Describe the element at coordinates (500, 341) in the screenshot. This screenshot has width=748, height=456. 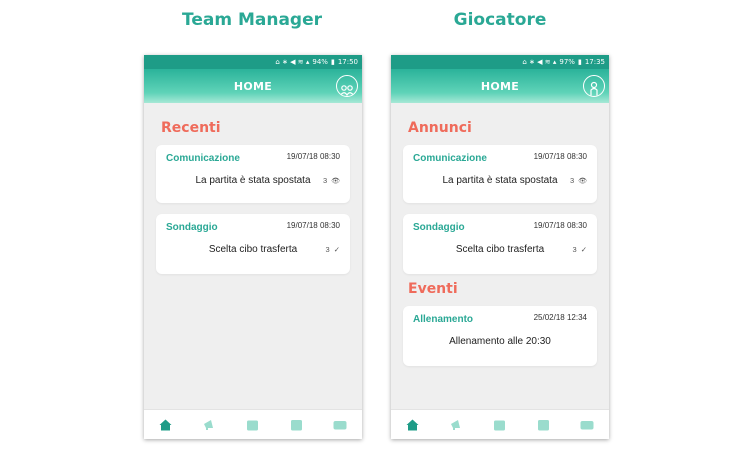
I see `card-text: Allenamento alle 20:30` at that location.